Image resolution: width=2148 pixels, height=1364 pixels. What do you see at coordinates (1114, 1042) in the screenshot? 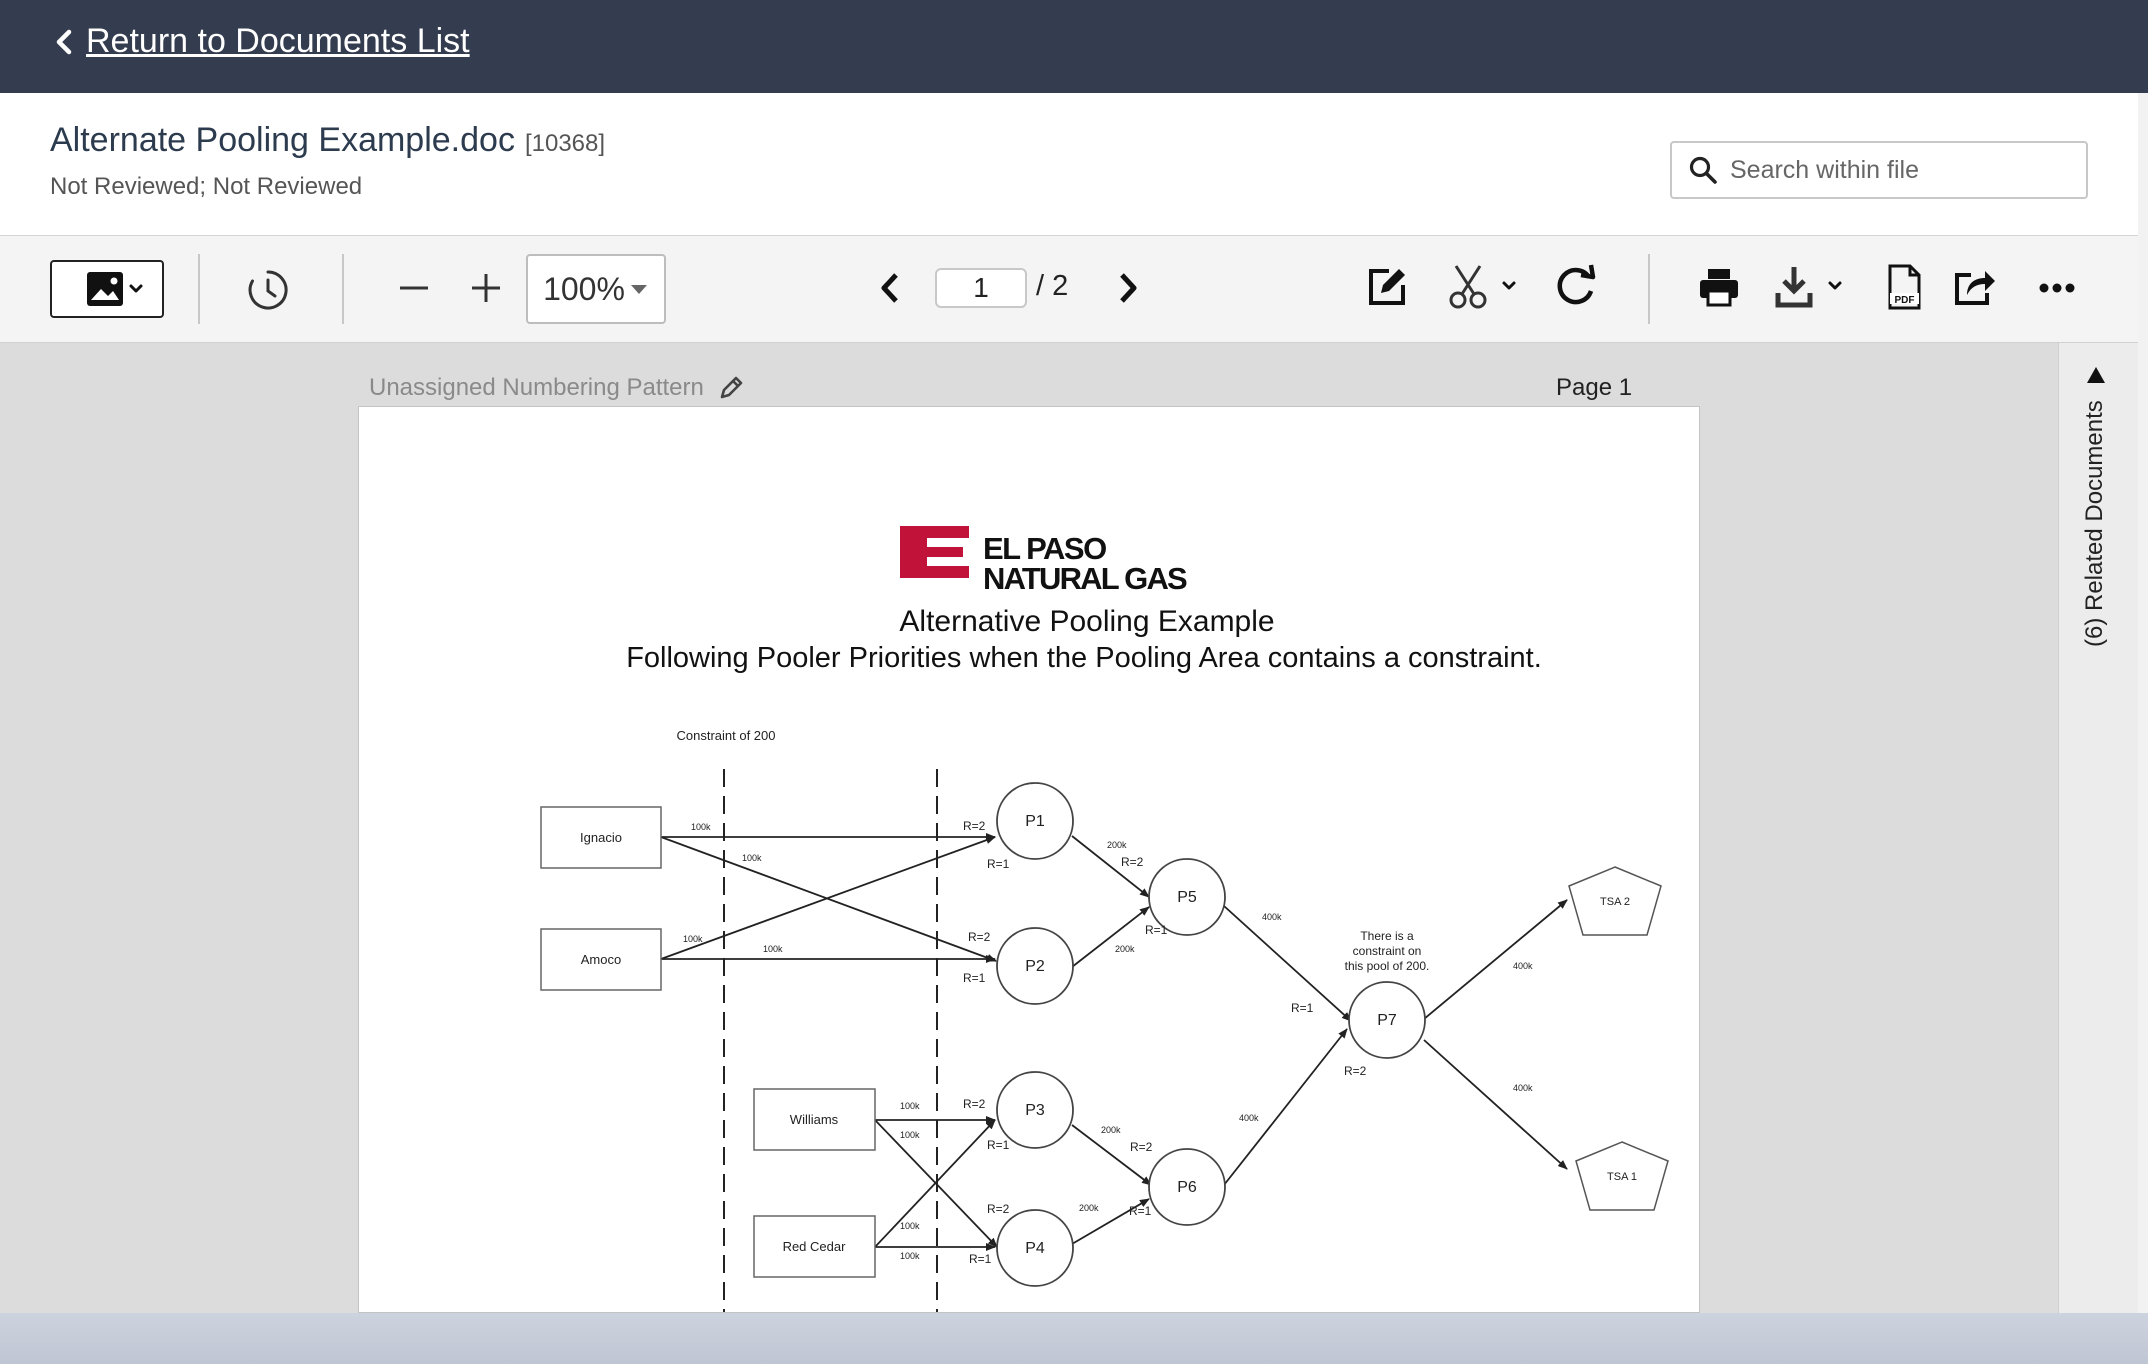
I see `flow-edges` at bounding box center [1114, 1042].